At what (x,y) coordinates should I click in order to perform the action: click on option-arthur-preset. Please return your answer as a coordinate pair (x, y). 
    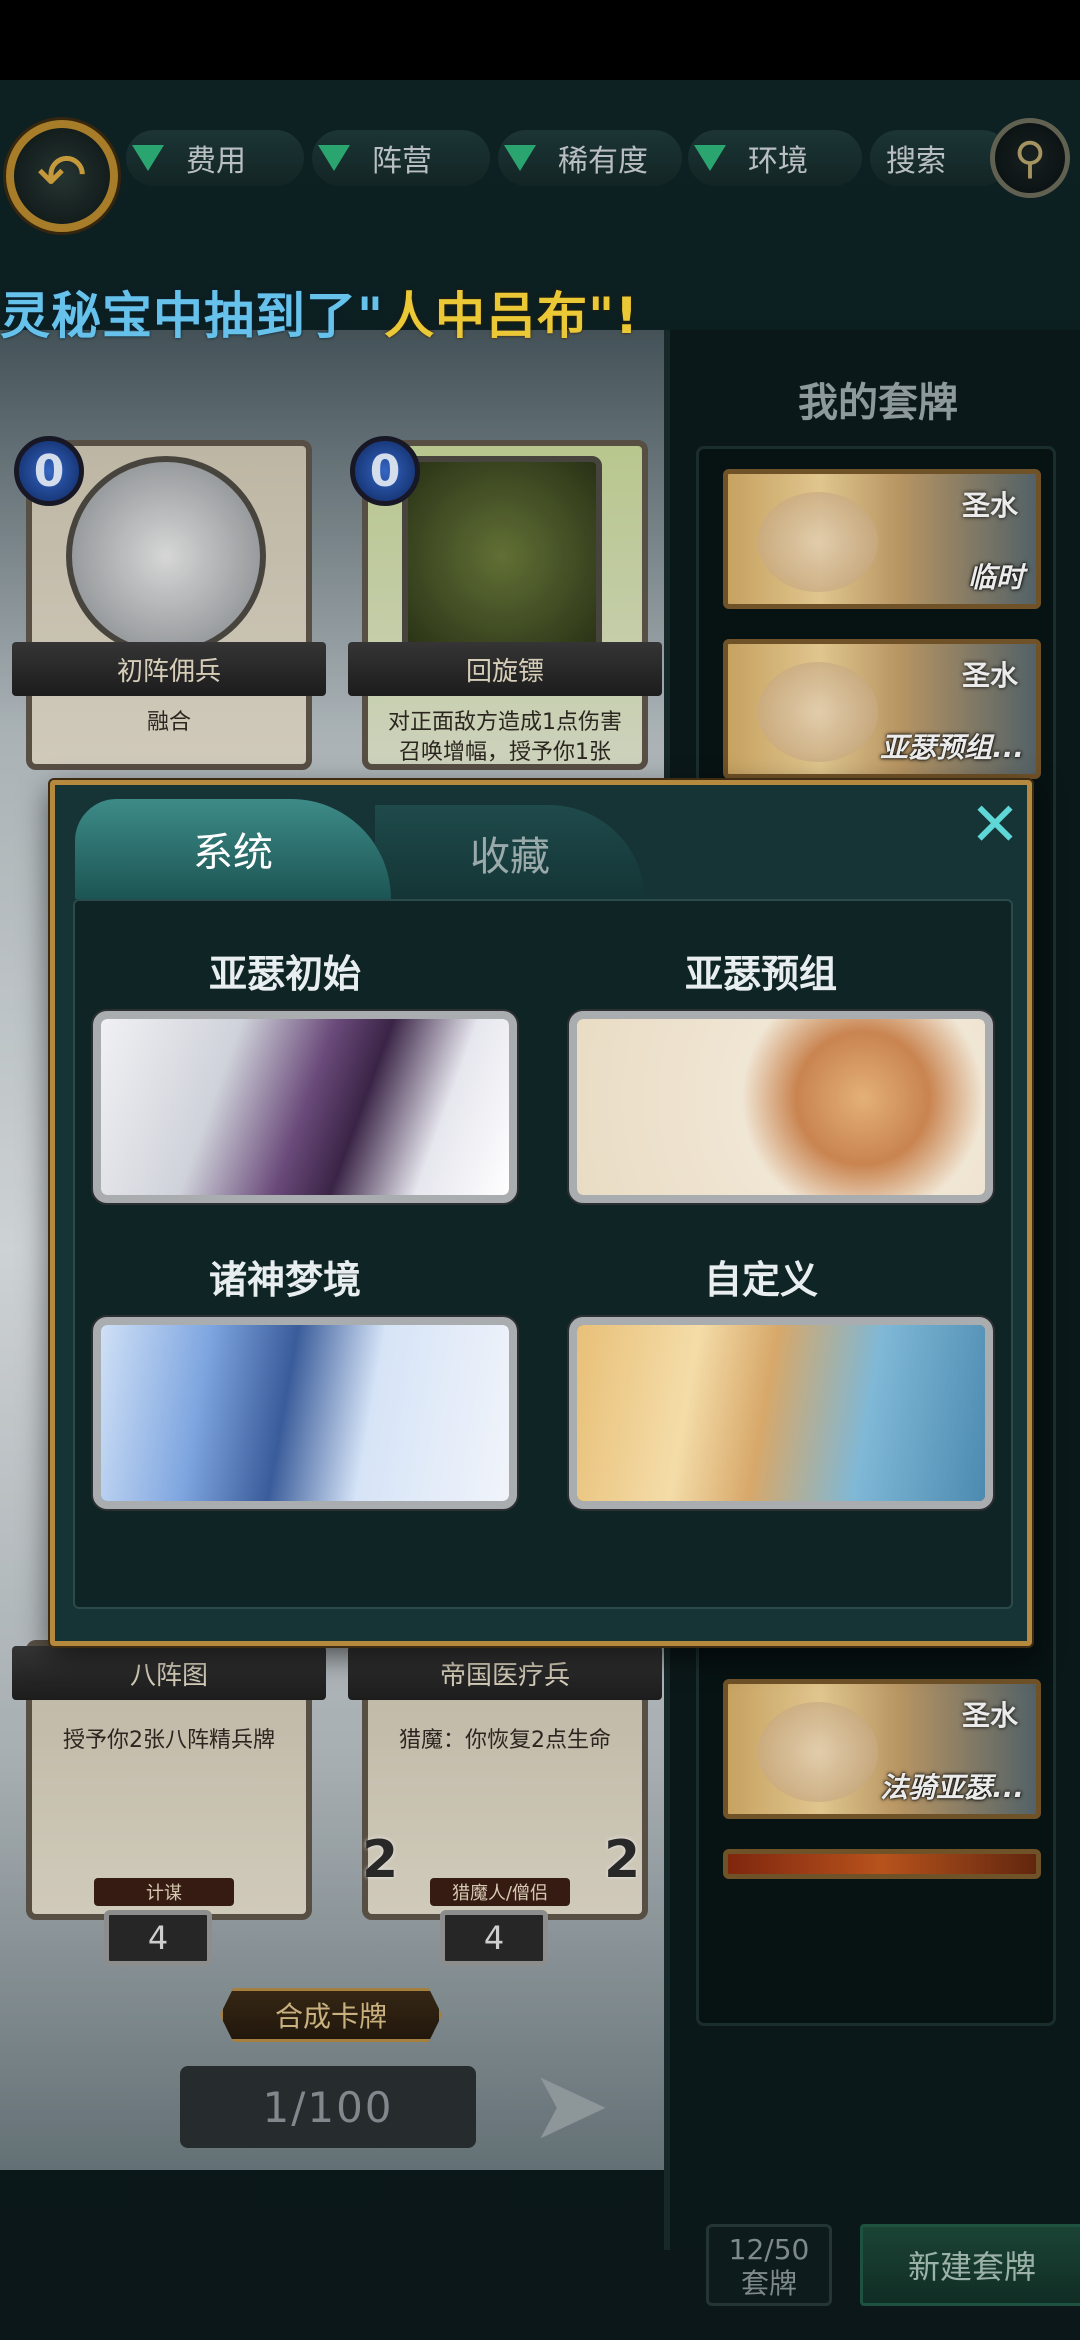
    Looking at the image, I should click on (781, 1107).